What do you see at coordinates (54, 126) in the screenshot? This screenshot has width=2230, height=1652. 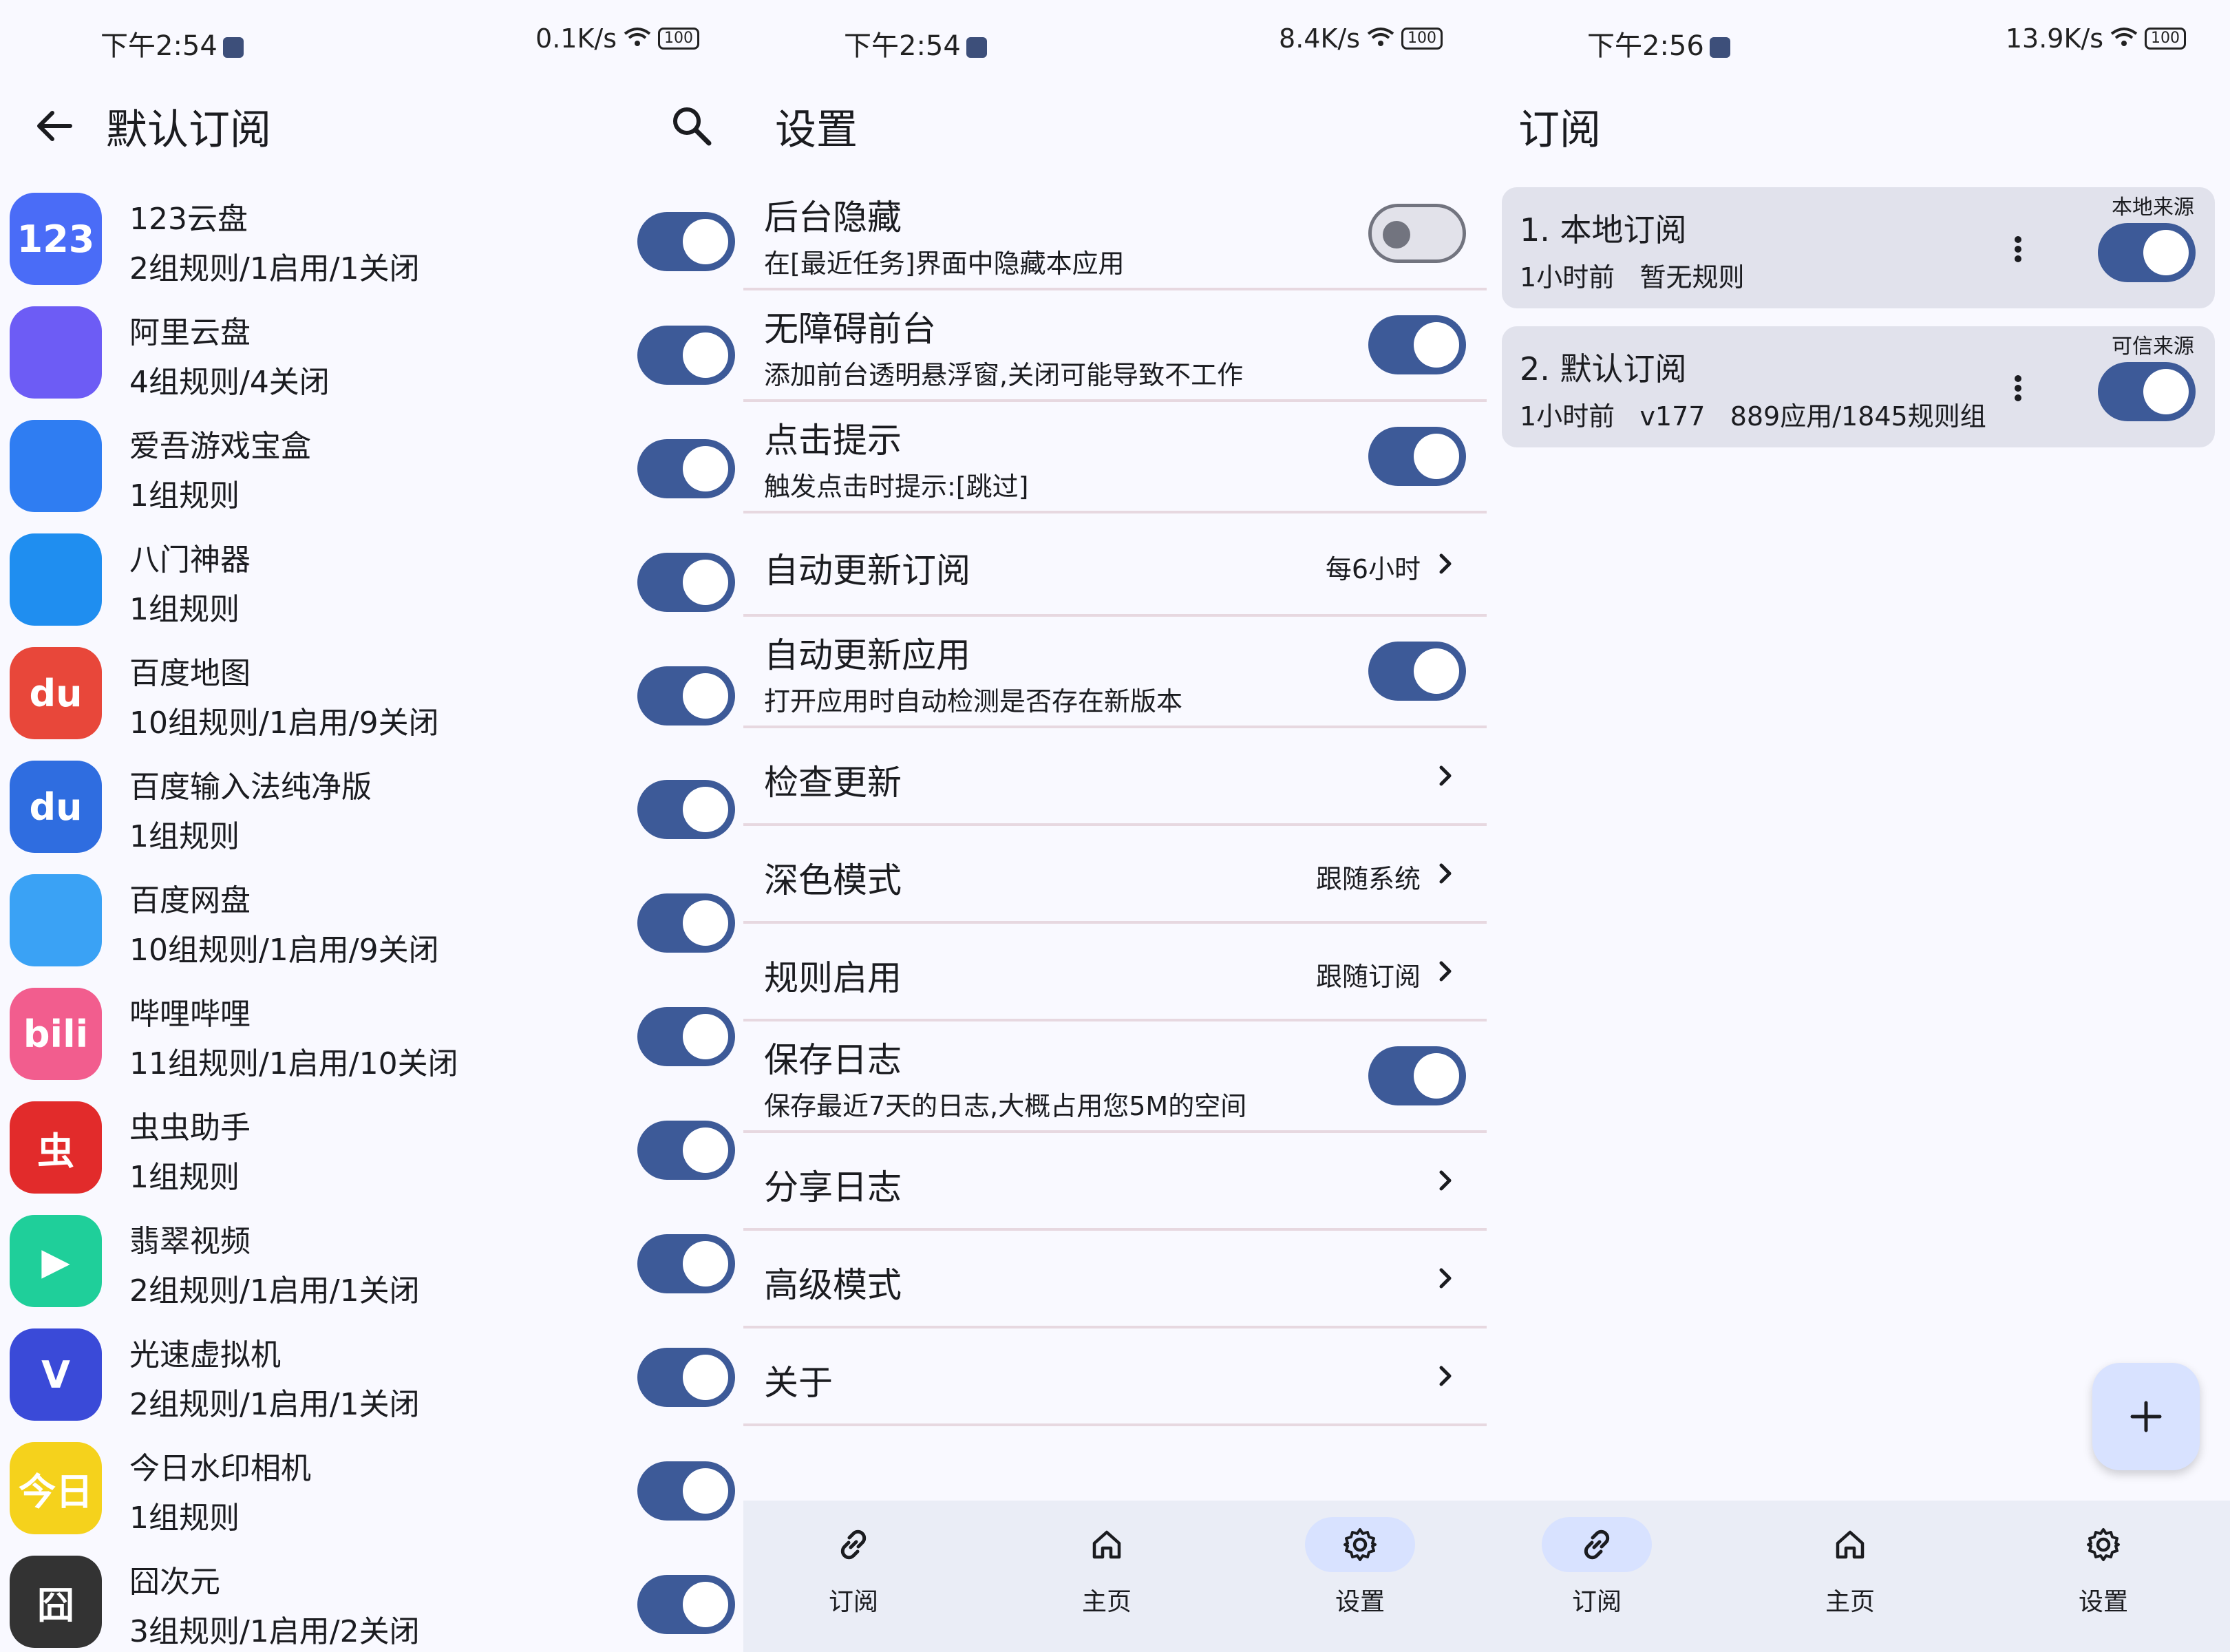 I see `back-arrow-icon` at bounding box center [54, 126].